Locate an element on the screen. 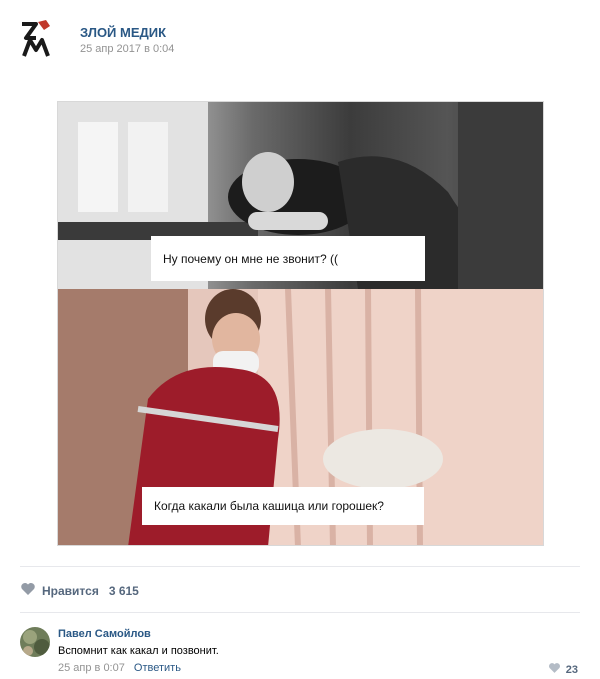  like-button: Нравится 3 615 is located at coordinates (79, 591).